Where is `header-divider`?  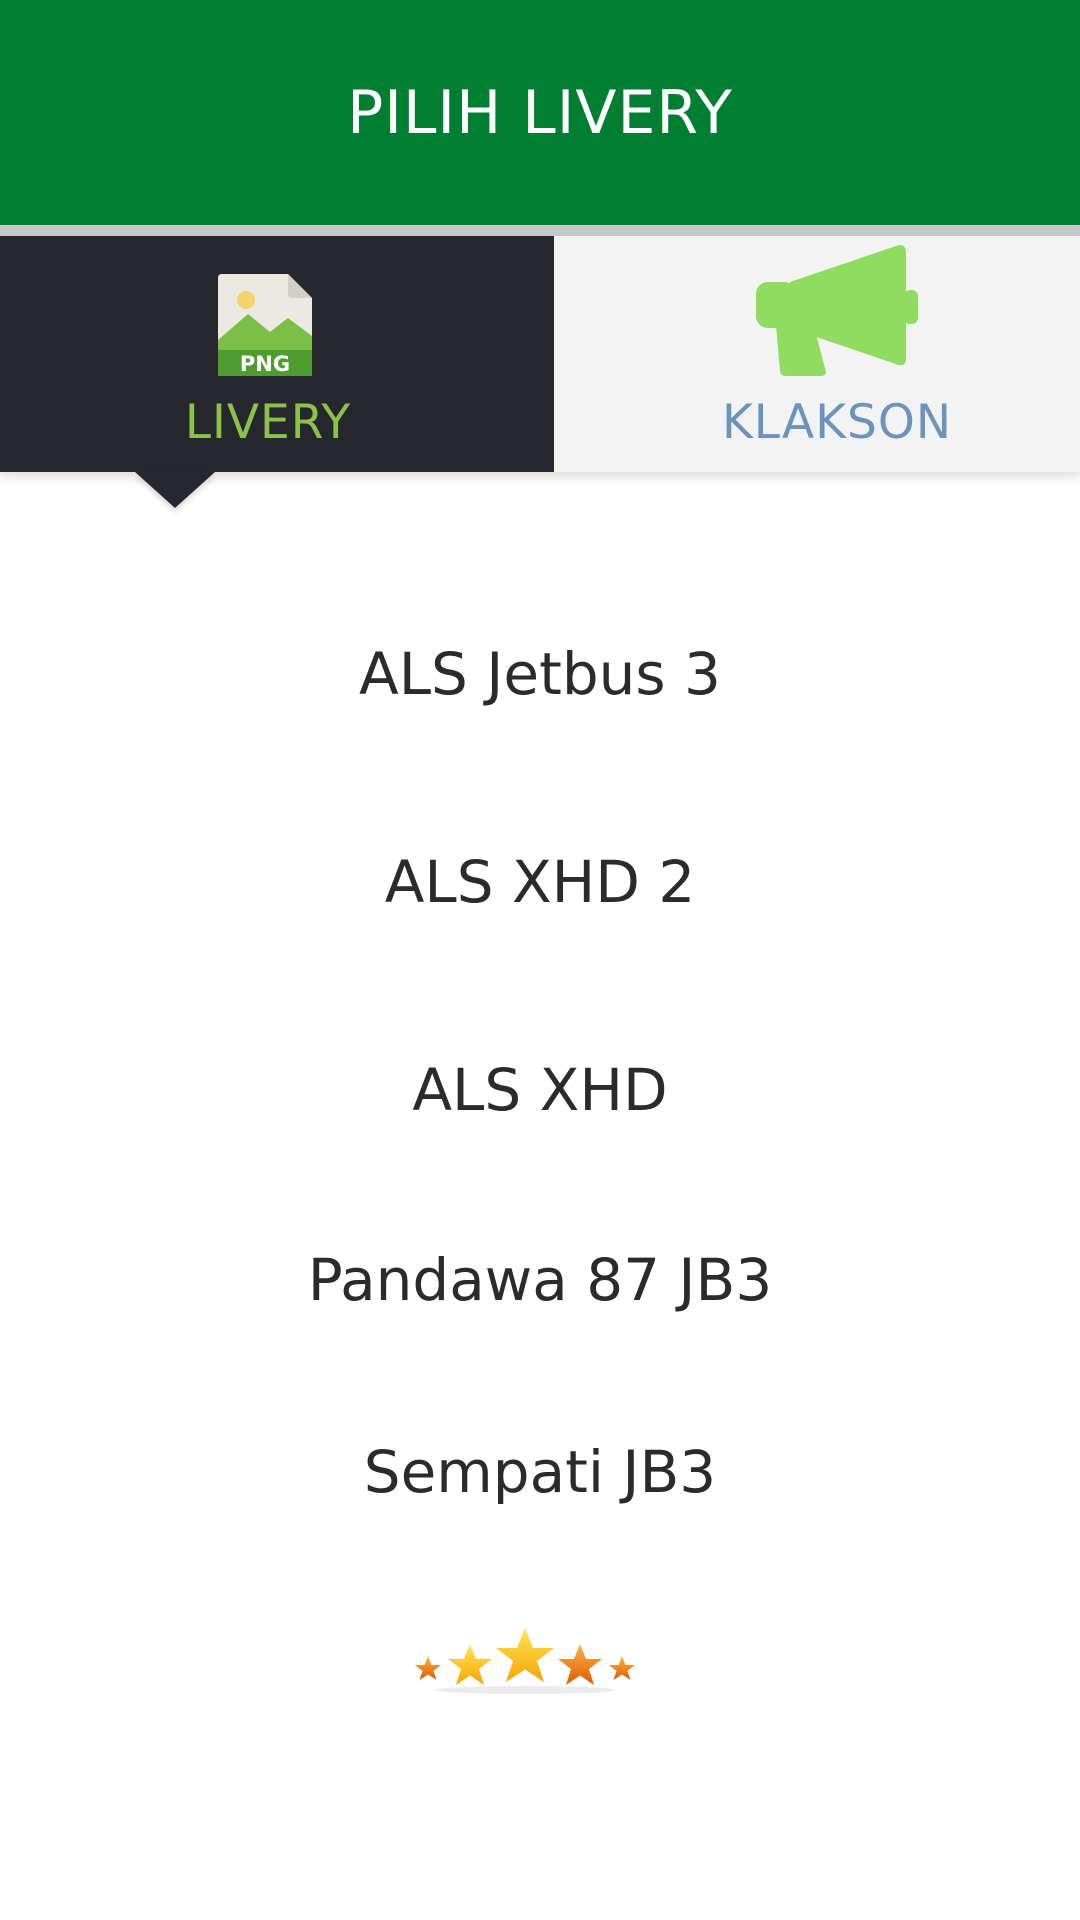 header-divider is located at coordinates (540, 230).